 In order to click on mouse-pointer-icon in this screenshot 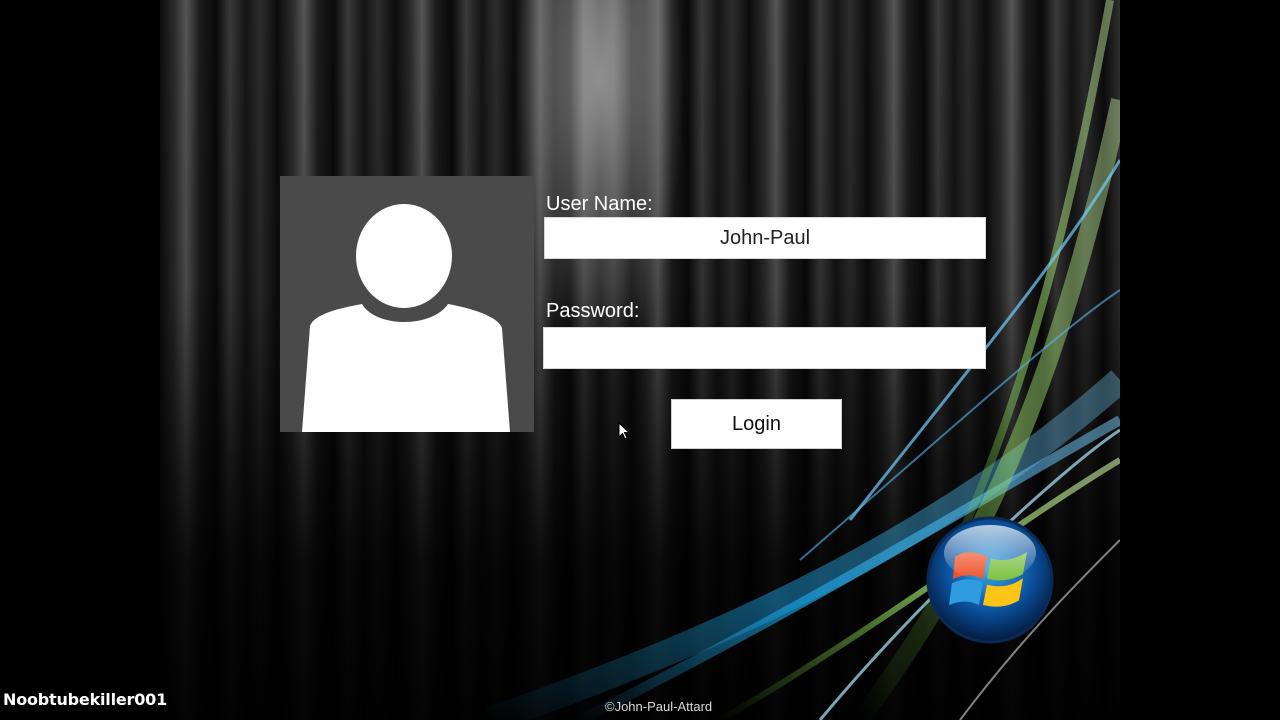, I will do `click(624, 431)`.